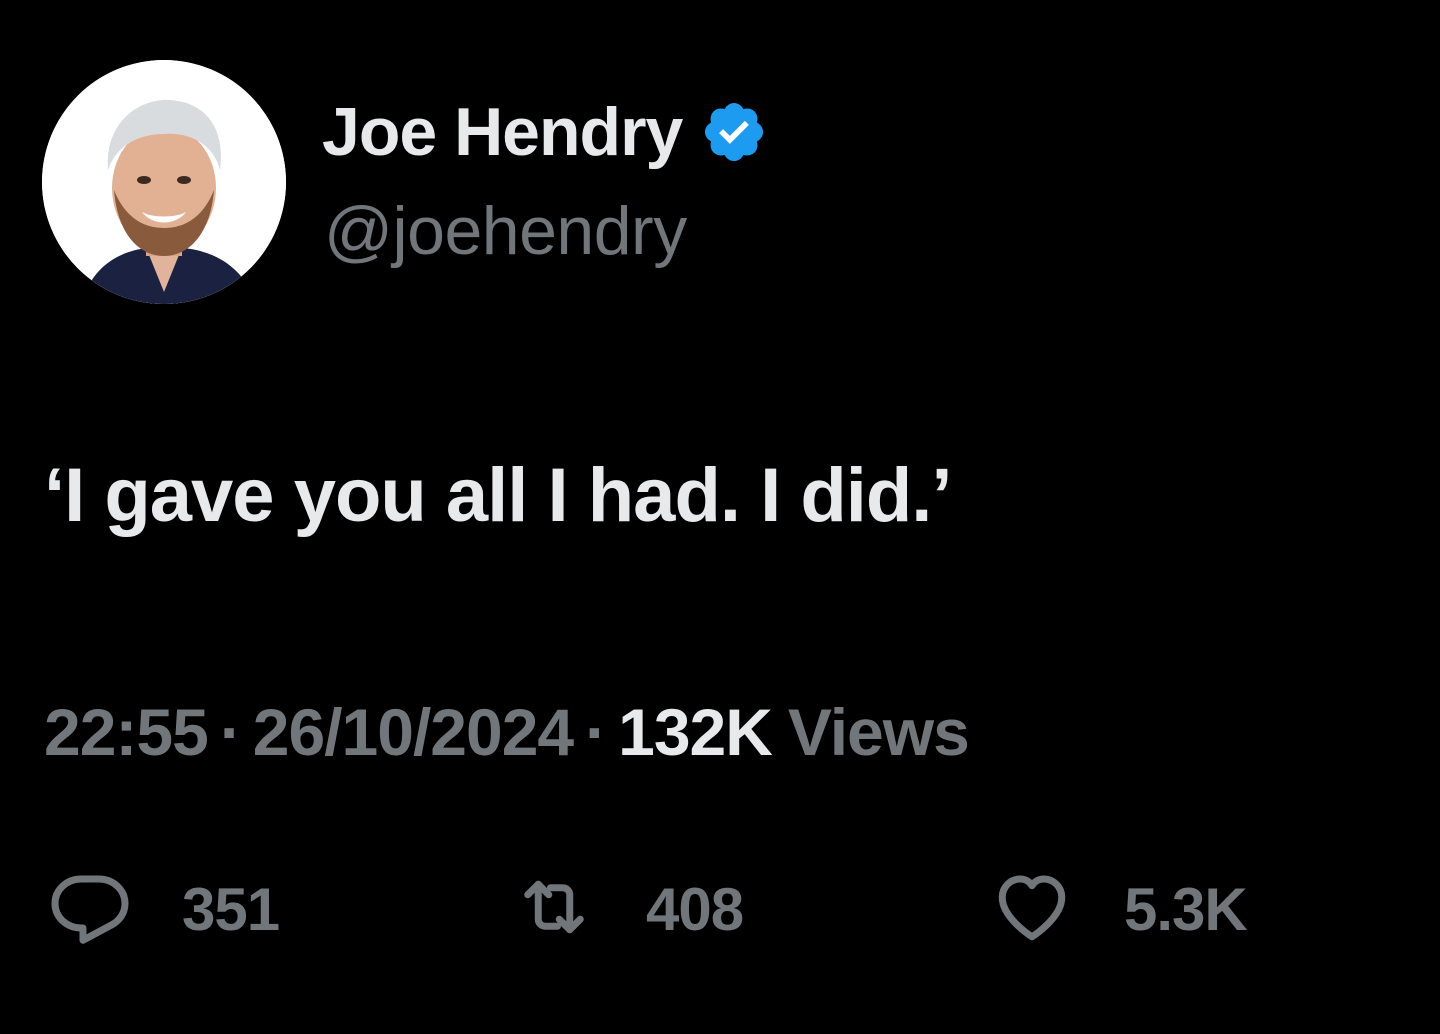  What do you see at coordinates (126, 732) in the screenshot?
I see `tweet-time: 22:55` at bounding box center [126, 732].